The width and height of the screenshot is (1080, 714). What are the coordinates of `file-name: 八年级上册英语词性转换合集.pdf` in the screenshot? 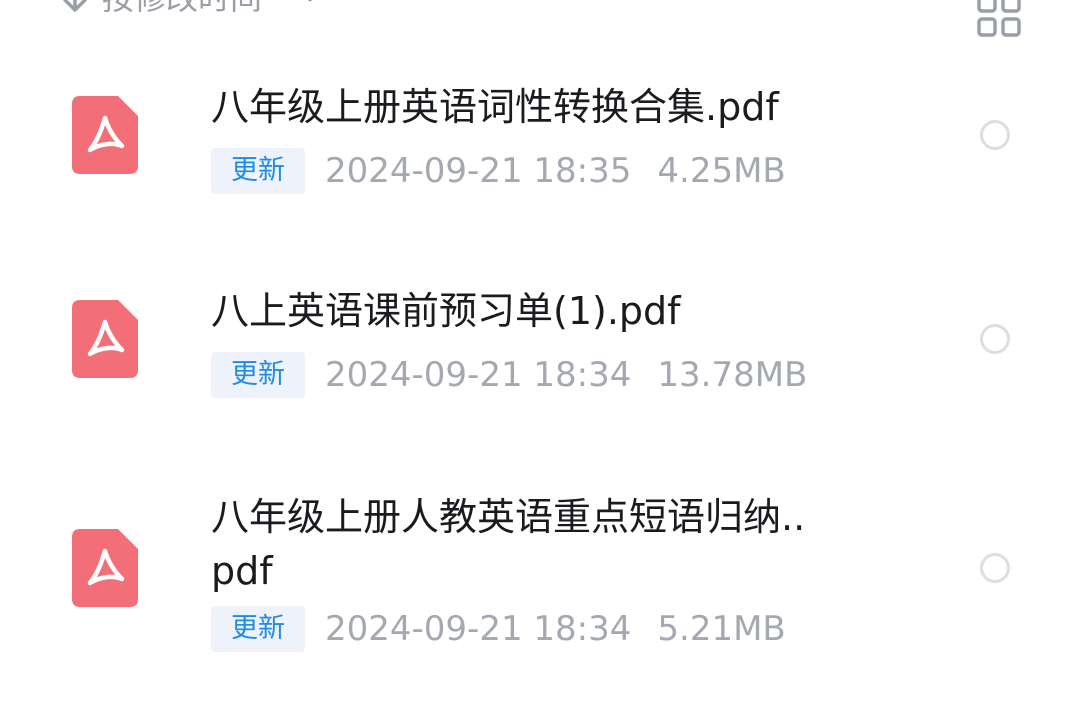 It's located at (495, 107).